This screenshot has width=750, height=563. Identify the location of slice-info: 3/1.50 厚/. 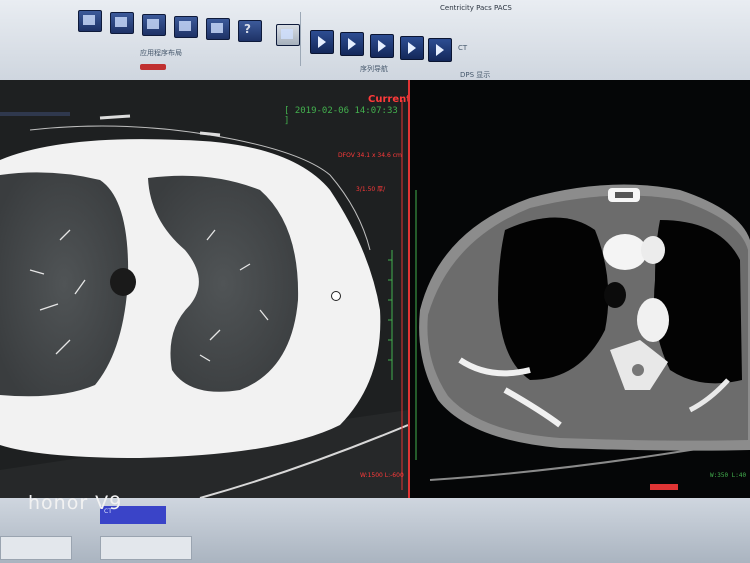
(371, 189).